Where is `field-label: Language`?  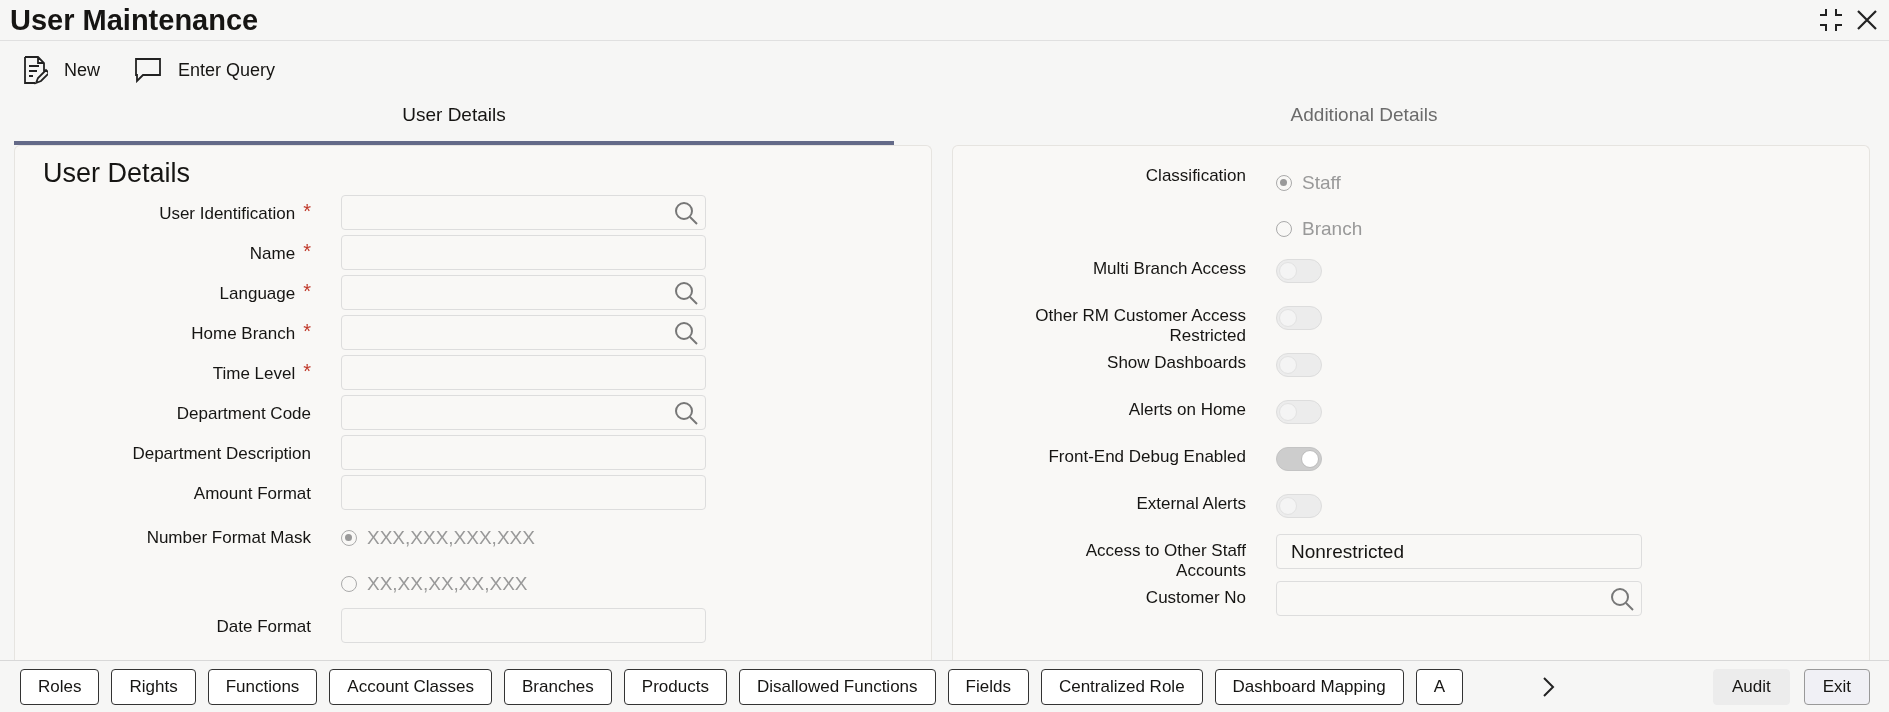 field-label: Language is located at coordinates (257, 294).